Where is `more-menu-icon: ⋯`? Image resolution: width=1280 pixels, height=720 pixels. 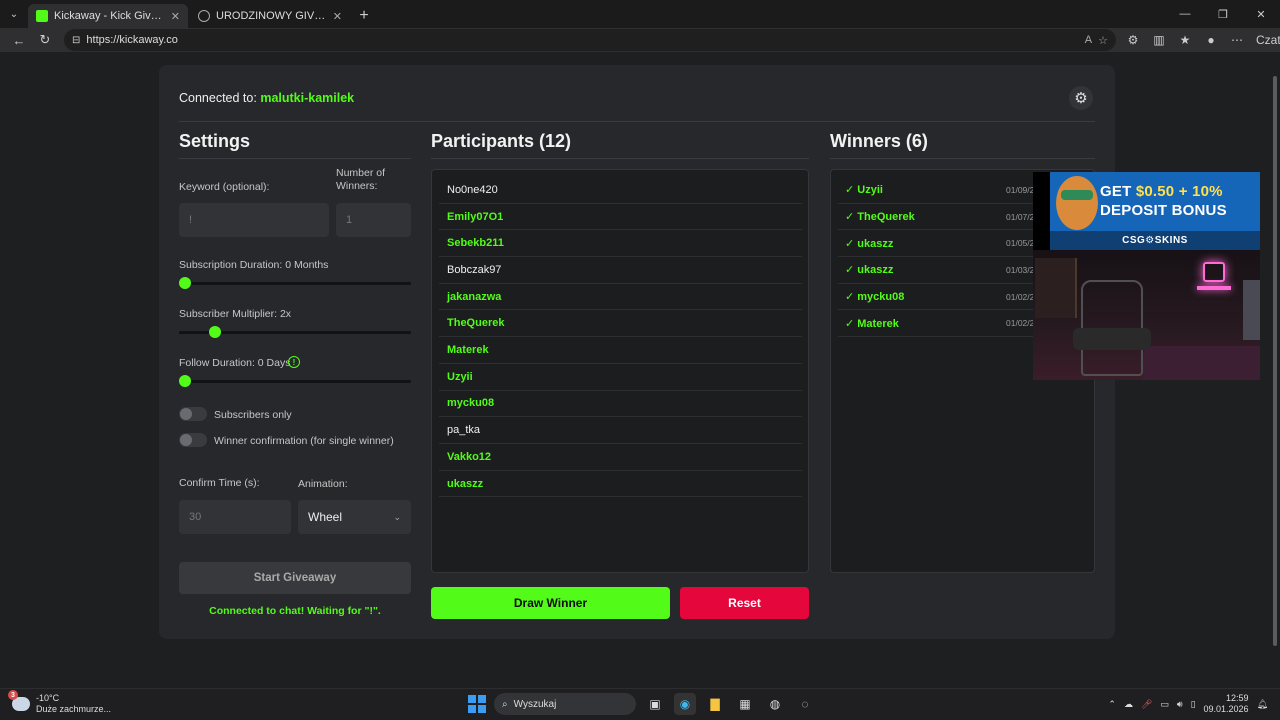
more-menu-icon: ⋯ is located at coordinates (1237, 40).